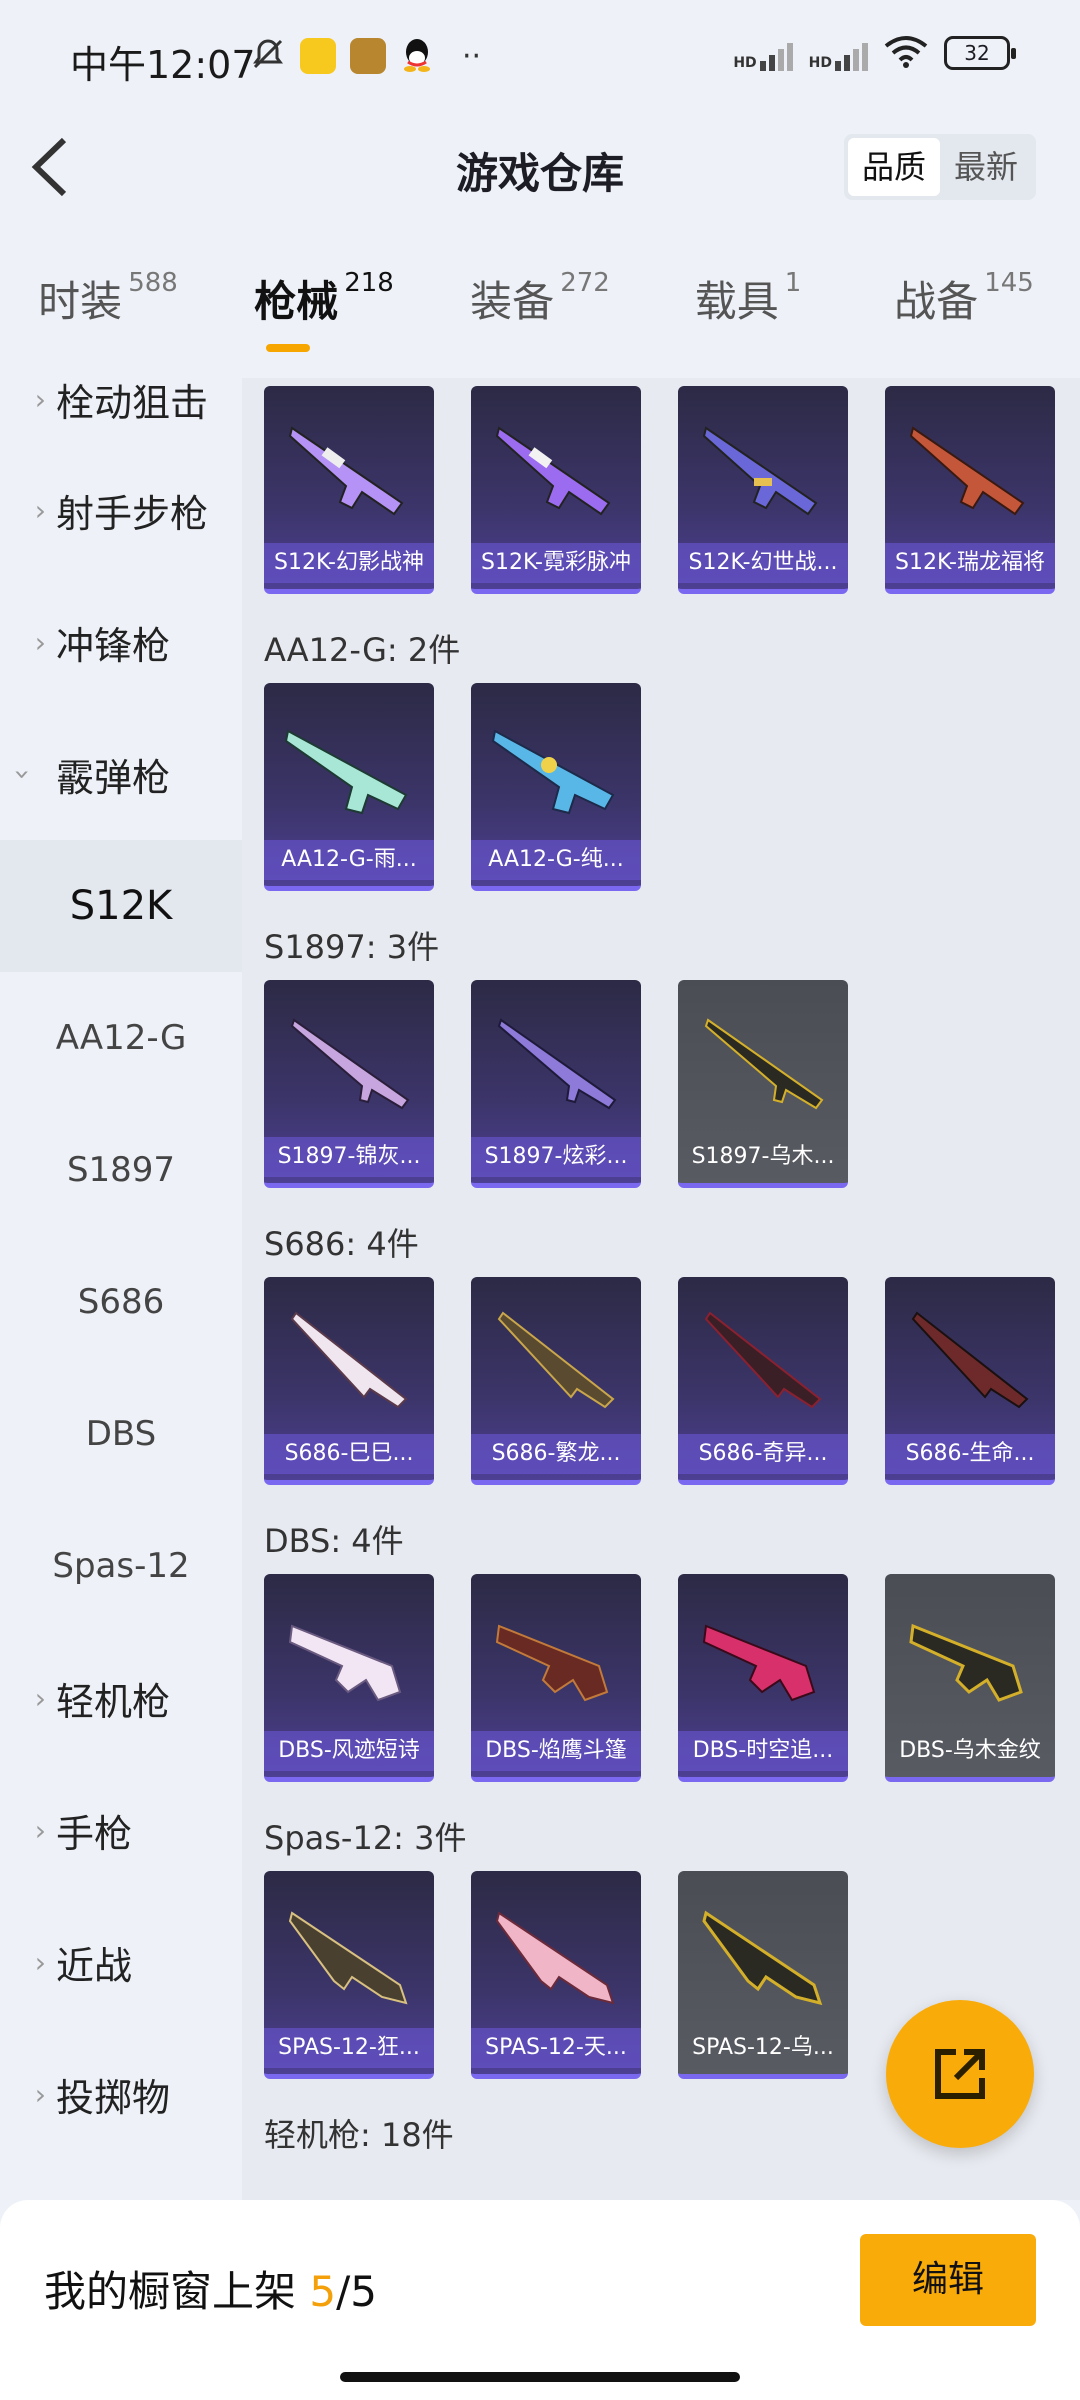 The width and height of the screenshot is (1080, 2400). I want to click on sidebar-item-smg: › 冲锋枪, so click(121, 642).